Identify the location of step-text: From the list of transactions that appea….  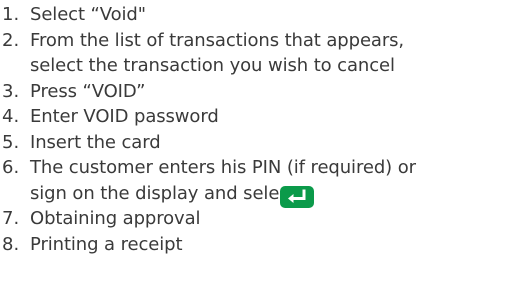
(217, 53).